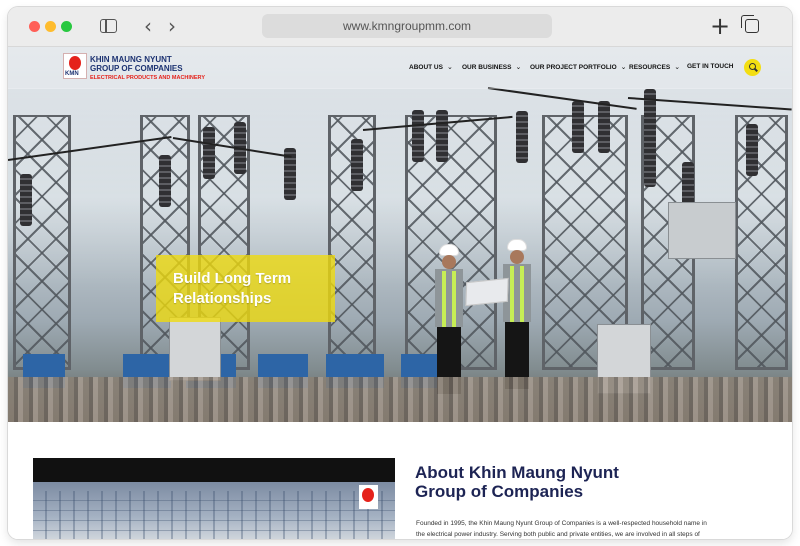  I want to click on sidebar-toggle-icon, so click(108, 26).